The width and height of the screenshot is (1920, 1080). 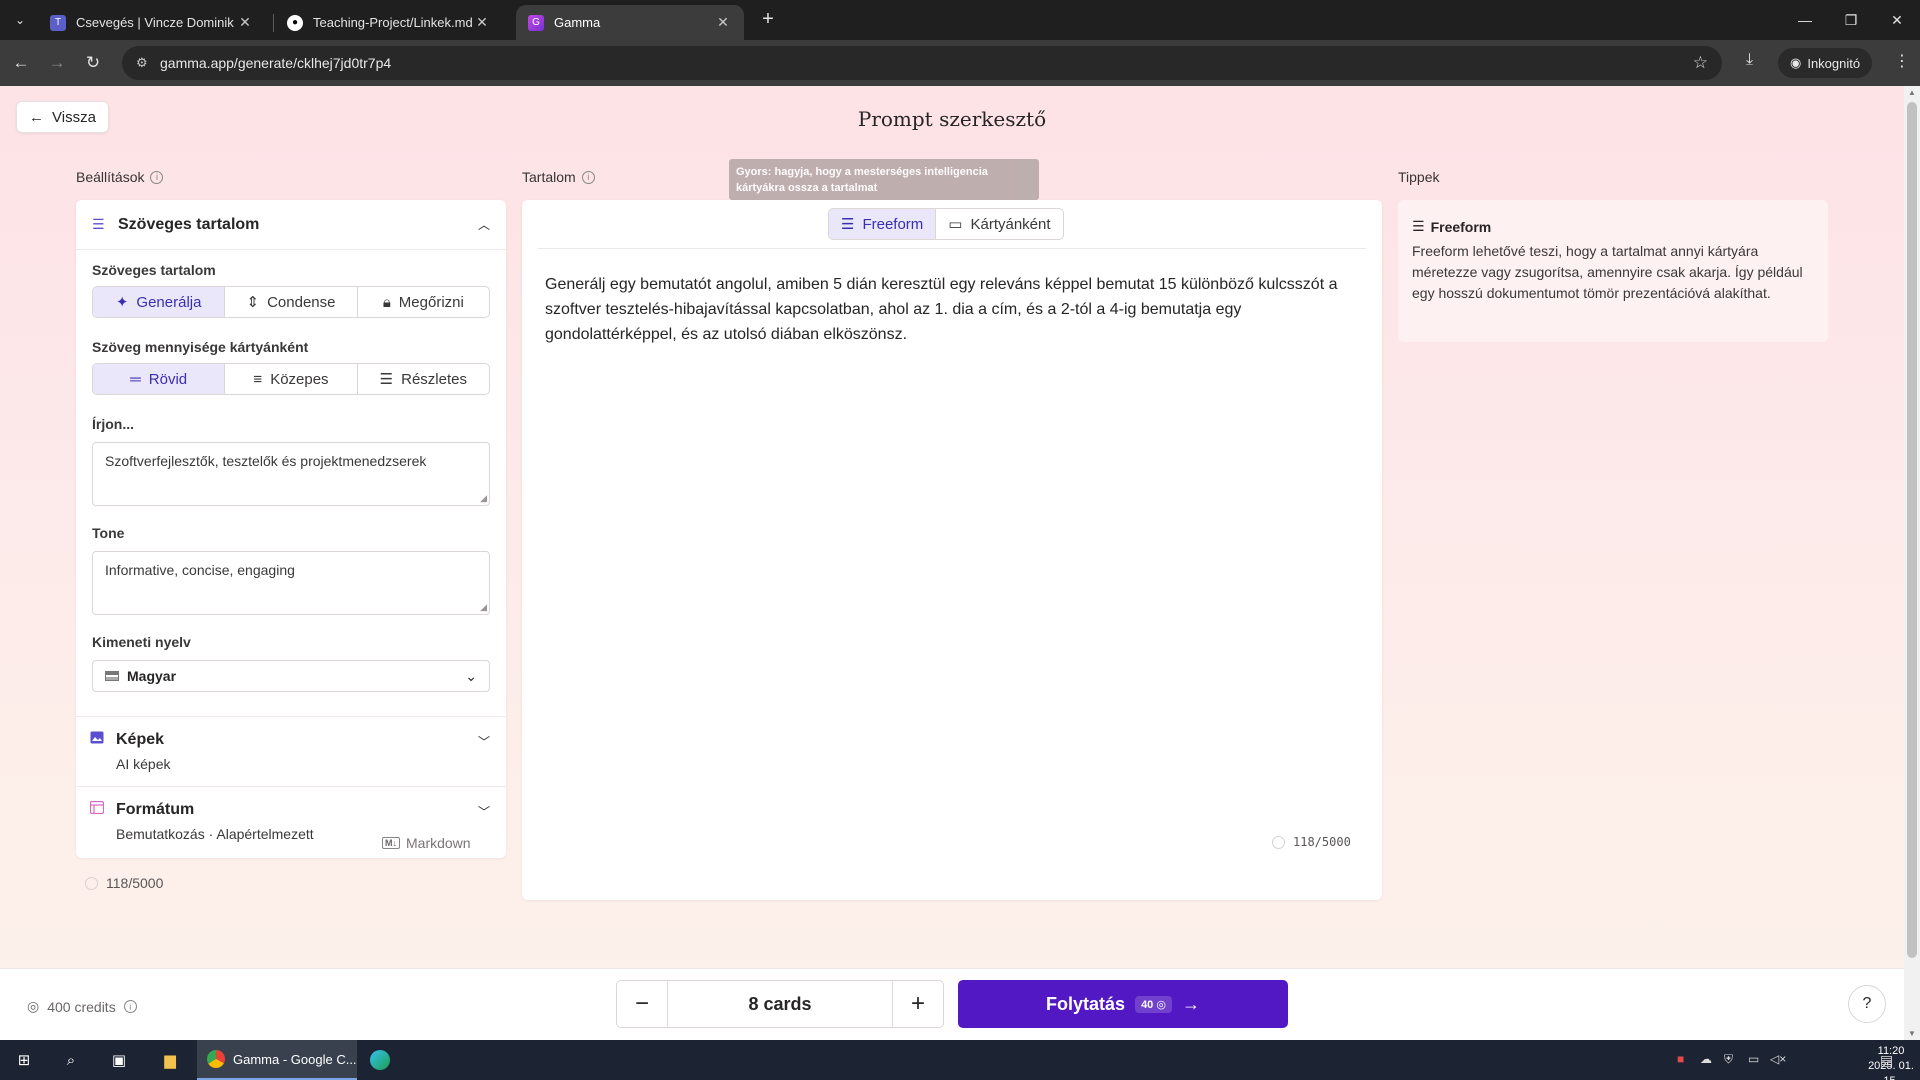 What do you see at coordinates (434, 379) in the screenshot?
I see `option-label: Részletes` at bounding box center [434, 379].